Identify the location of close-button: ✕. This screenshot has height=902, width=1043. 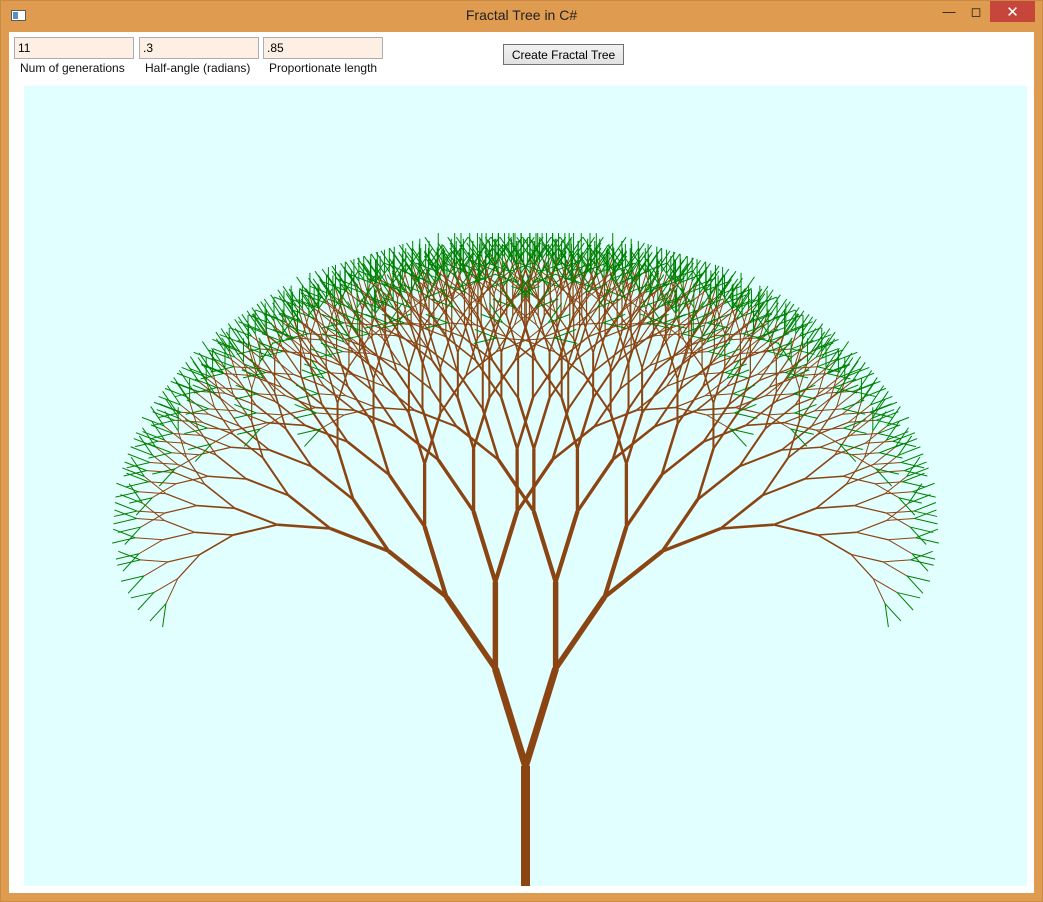
(1012, 11).